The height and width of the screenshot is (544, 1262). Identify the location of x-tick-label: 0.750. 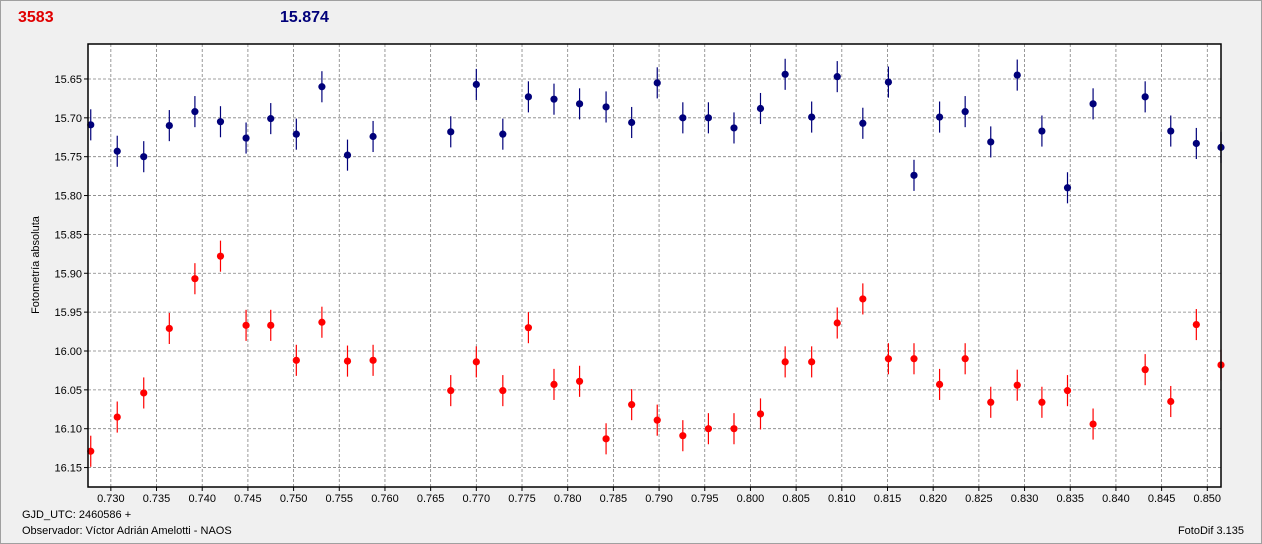
(294, 499).